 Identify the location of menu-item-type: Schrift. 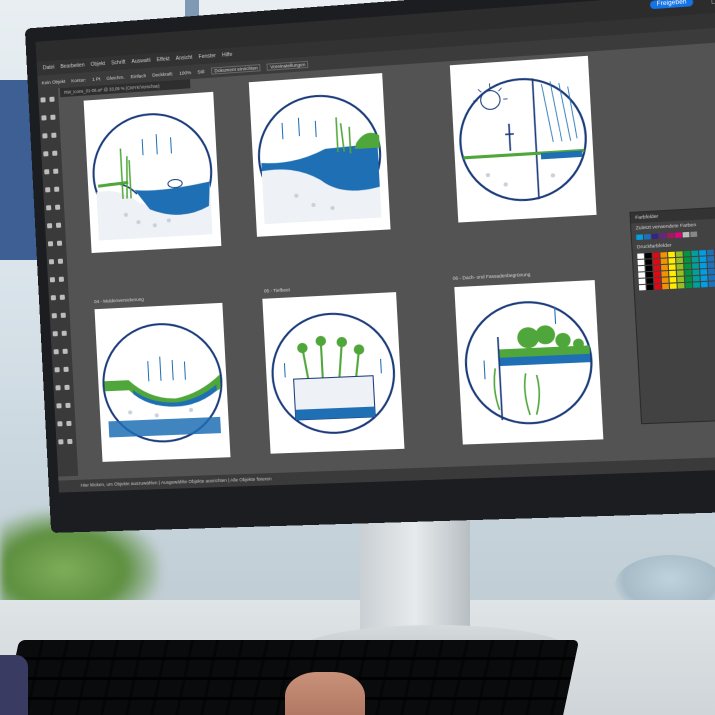
(118, 62).